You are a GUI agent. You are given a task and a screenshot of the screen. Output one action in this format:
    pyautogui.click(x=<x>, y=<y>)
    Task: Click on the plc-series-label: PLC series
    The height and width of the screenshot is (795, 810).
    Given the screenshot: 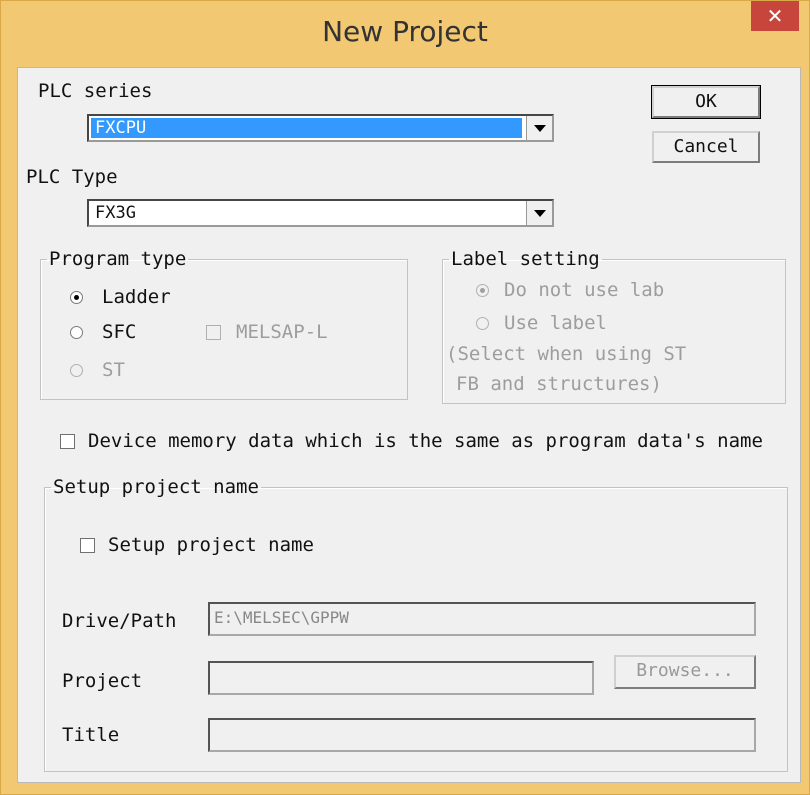 What is the action you would take?
    pyautogui.click(x=95, y=91)
    